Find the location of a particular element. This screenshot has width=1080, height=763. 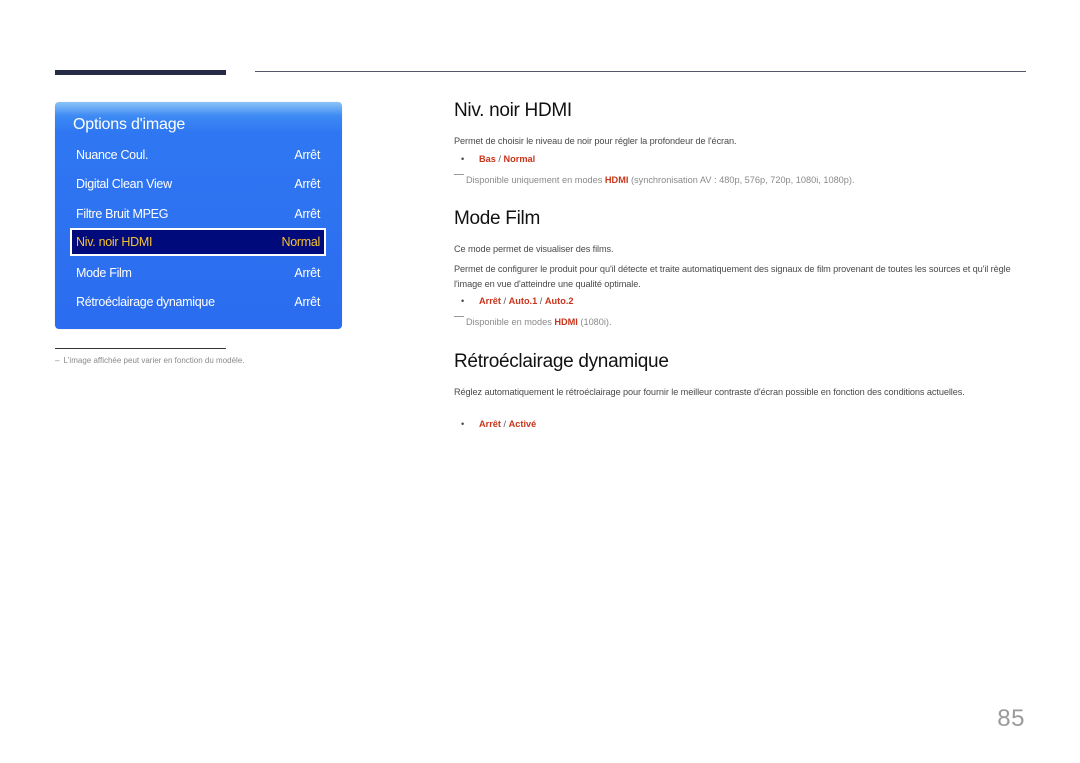

menu-item-label: Mode Film is located at coordinates (104, 273).